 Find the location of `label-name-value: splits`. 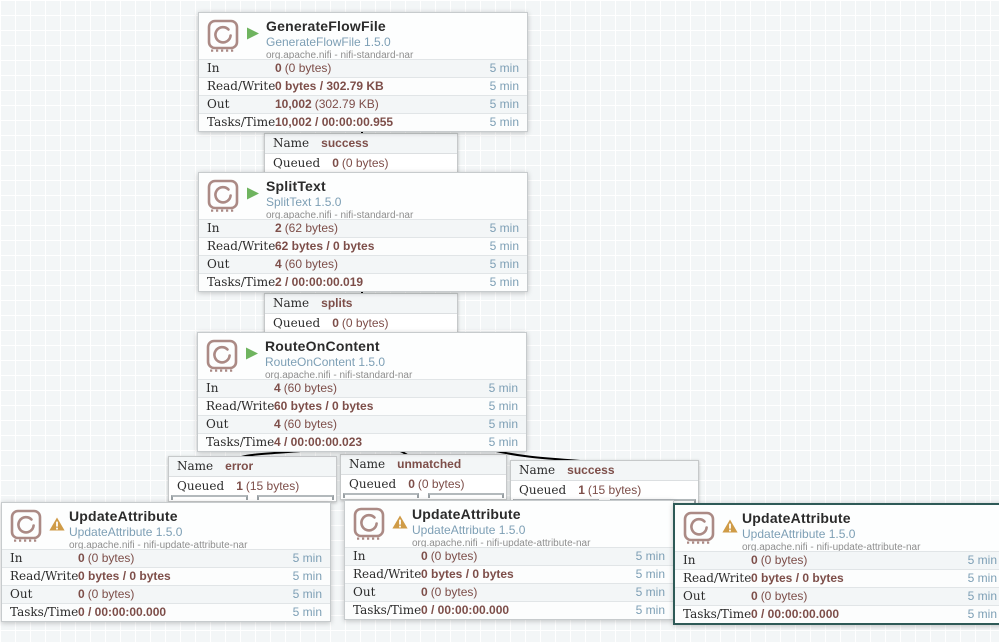

label-name-value: splits is located at coordinates (337, 303).